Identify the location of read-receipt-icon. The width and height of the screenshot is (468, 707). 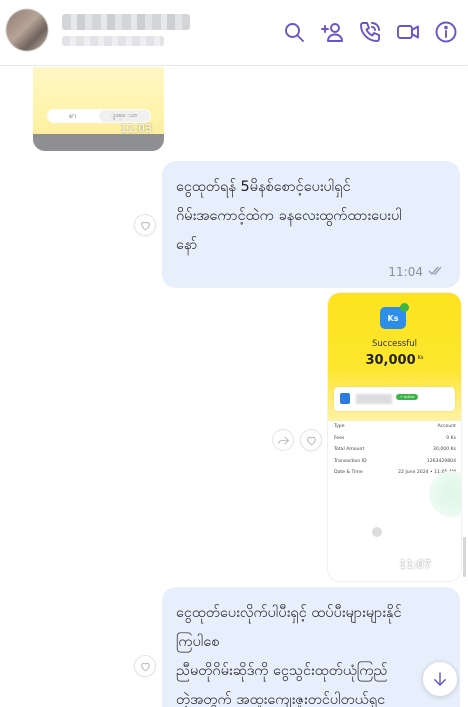
(436, 272).